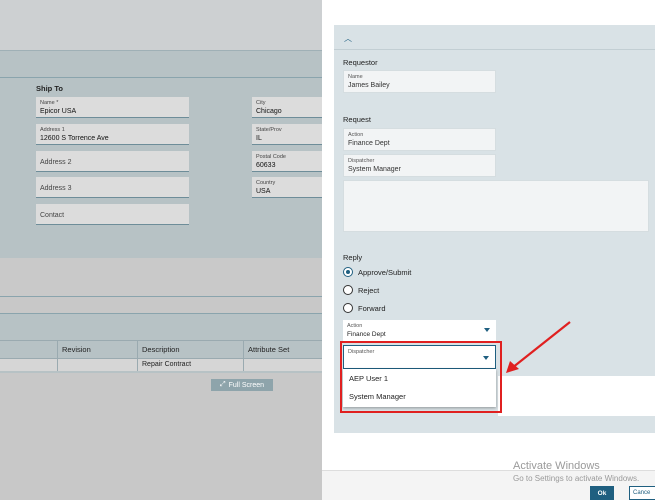  What do you see at coordinates (269, 111) in the screenshot?
I see `ship-city-value: Chicago` at bounding box center [269, 111].